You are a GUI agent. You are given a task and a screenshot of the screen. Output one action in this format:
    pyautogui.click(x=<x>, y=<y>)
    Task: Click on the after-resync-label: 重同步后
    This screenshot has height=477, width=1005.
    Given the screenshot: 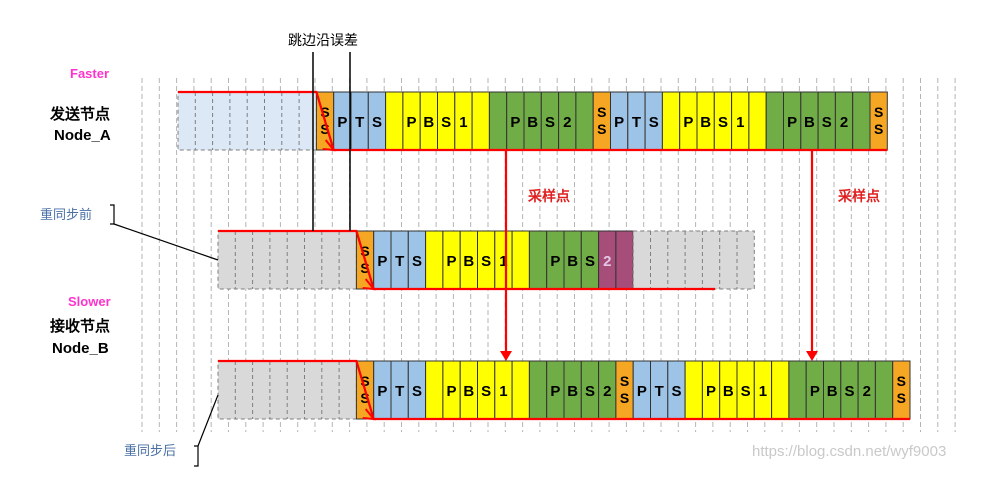 What is the action you would take?
    pyautogui.click(x=150, y=450)
    